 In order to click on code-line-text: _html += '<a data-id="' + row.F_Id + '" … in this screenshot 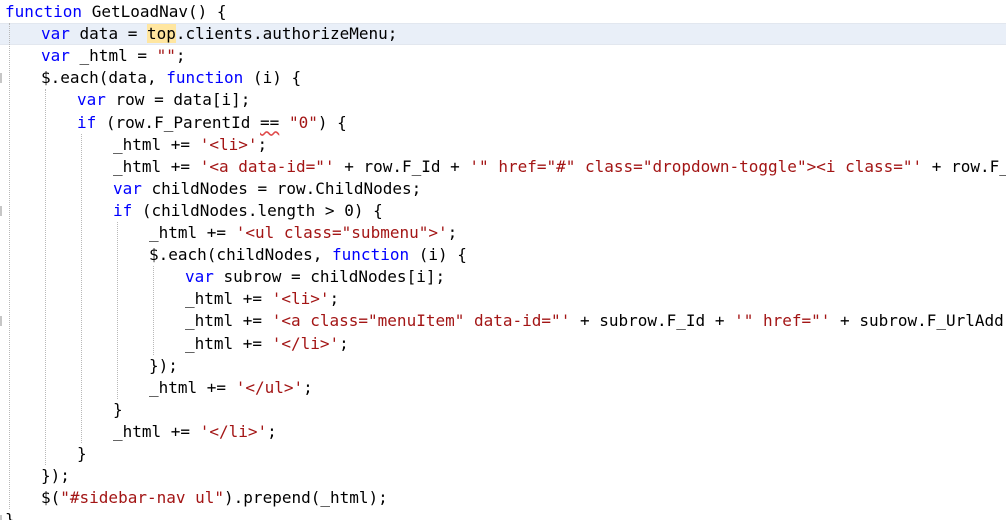, I will do `click(559, 167)`.